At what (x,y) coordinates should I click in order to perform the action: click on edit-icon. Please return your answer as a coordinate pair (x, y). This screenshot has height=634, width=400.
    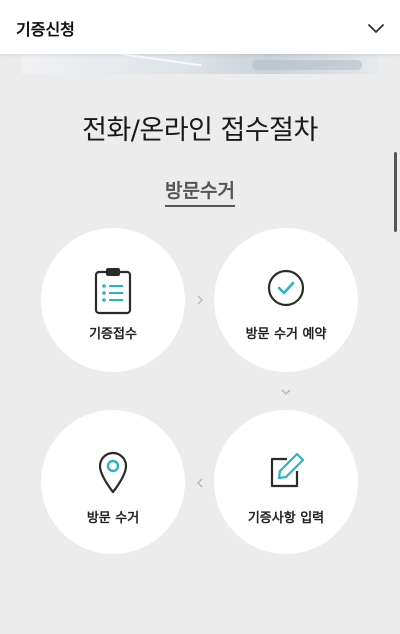
    Looking at the image, I should click on (287, 470).